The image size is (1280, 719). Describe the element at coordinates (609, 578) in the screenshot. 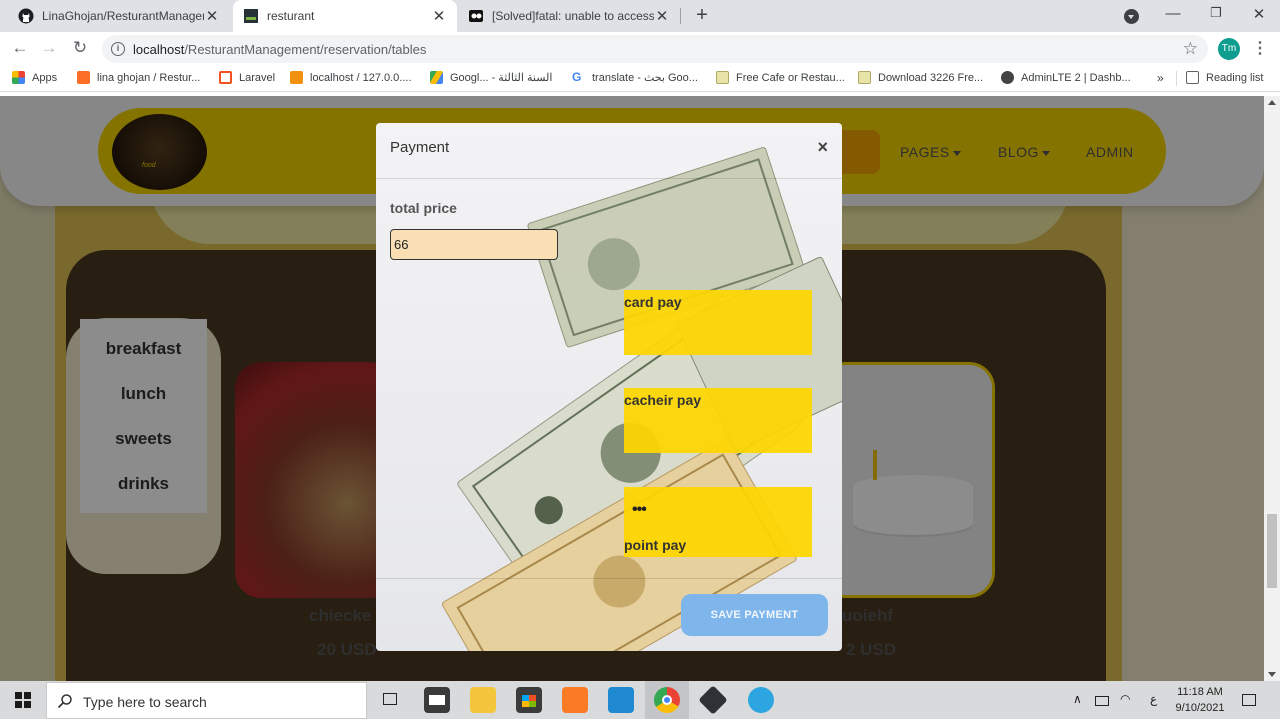

I see `modal-footer-divider` at that location.